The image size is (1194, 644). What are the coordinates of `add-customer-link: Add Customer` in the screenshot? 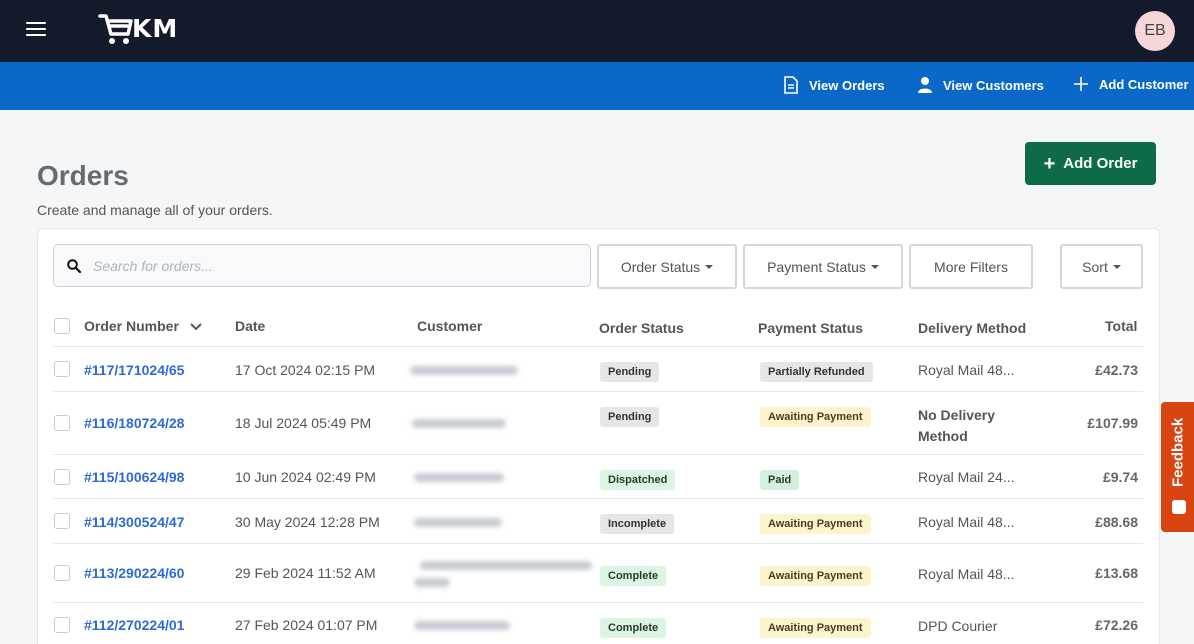 It's located at (1131, 84).